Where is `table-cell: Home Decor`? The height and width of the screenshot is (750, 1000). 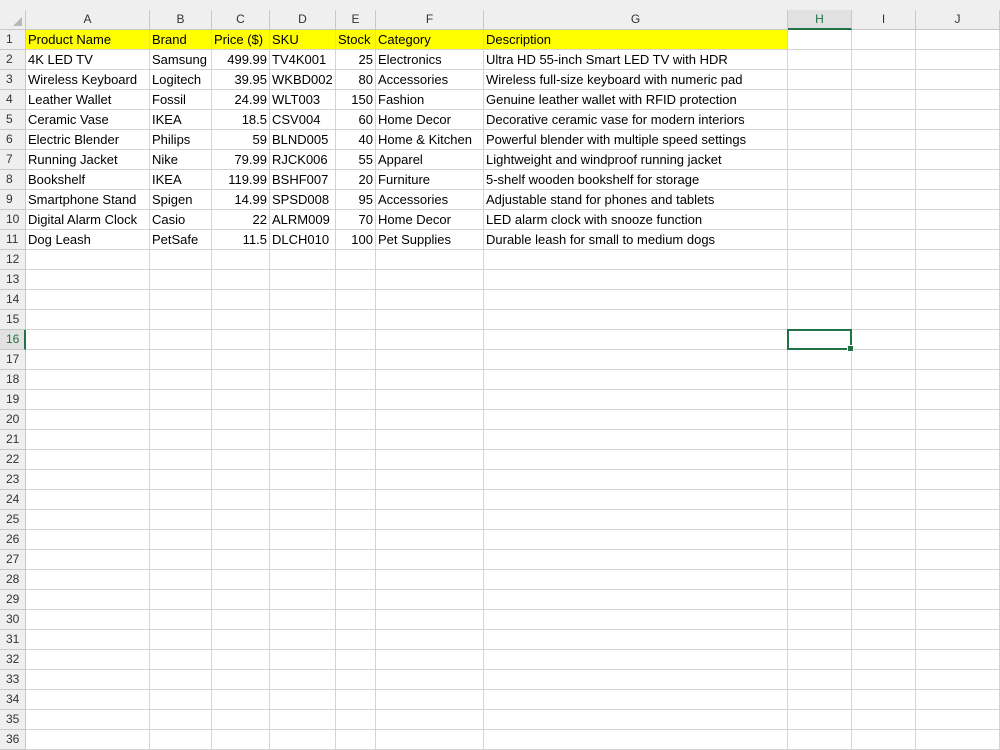 table-cell: Home Decor is located at coordinates (430, 220).